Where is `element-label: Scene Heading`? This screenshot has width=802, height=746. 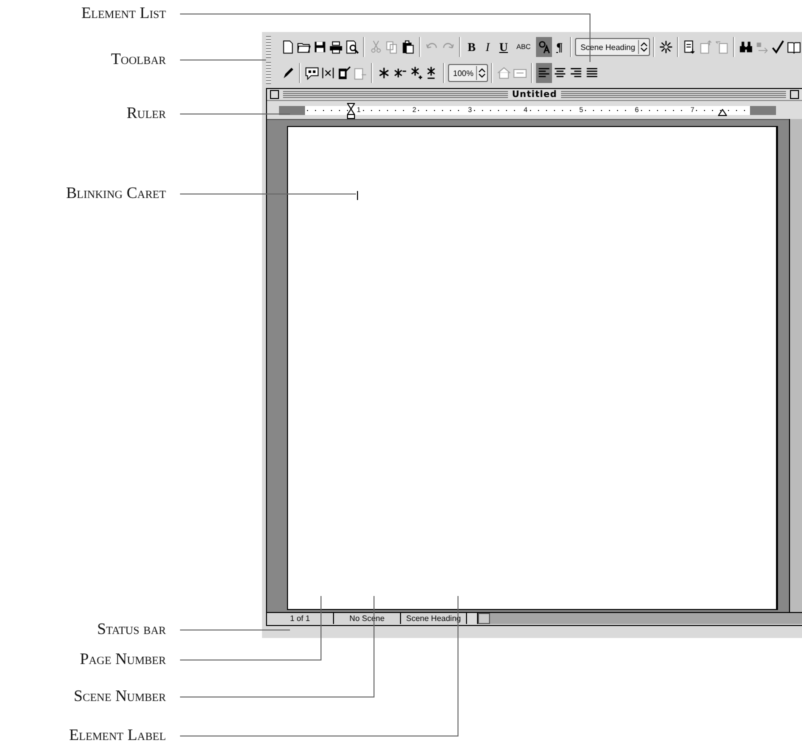 element-label: Scene Heading is located at coordinates (434, 618).